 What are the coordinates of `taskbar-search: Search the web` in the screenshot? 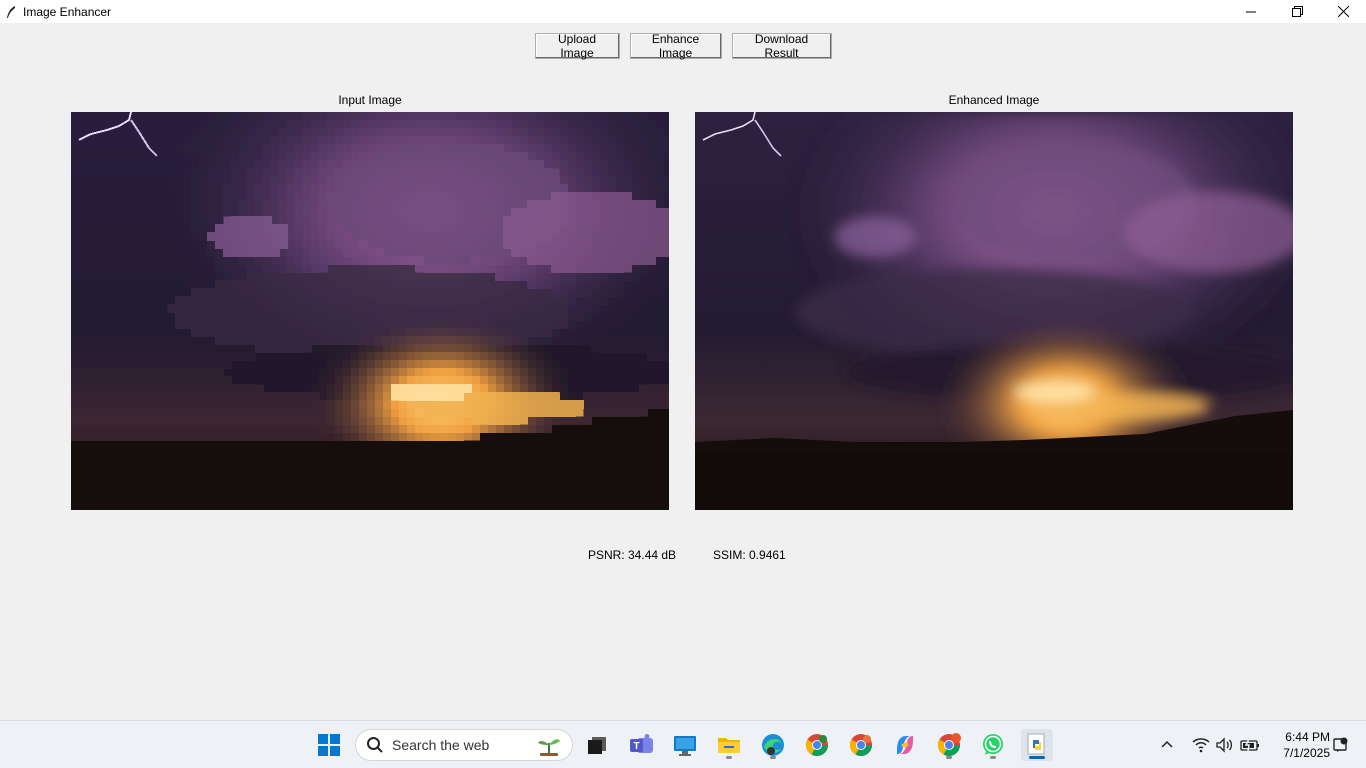 It's located at (464, 745).